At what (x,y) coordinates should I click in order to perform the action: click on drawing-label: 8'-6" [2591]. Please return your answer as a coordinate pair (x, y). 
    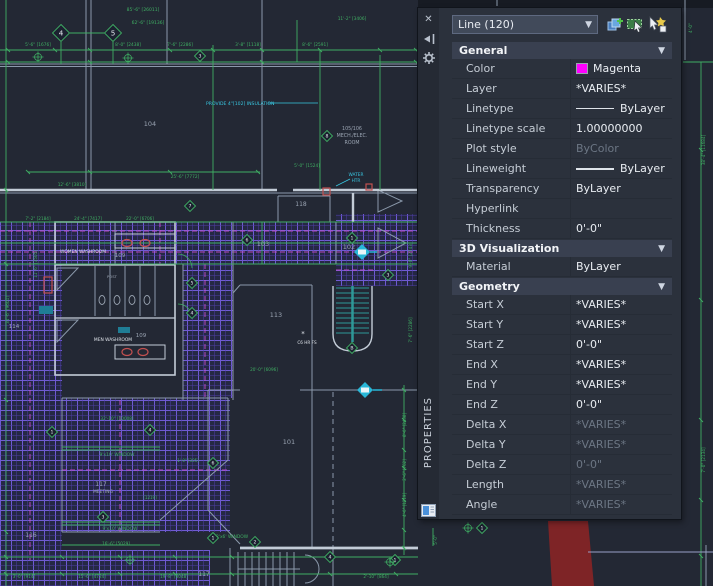
    Looking at the image, I should click on (315, 45).